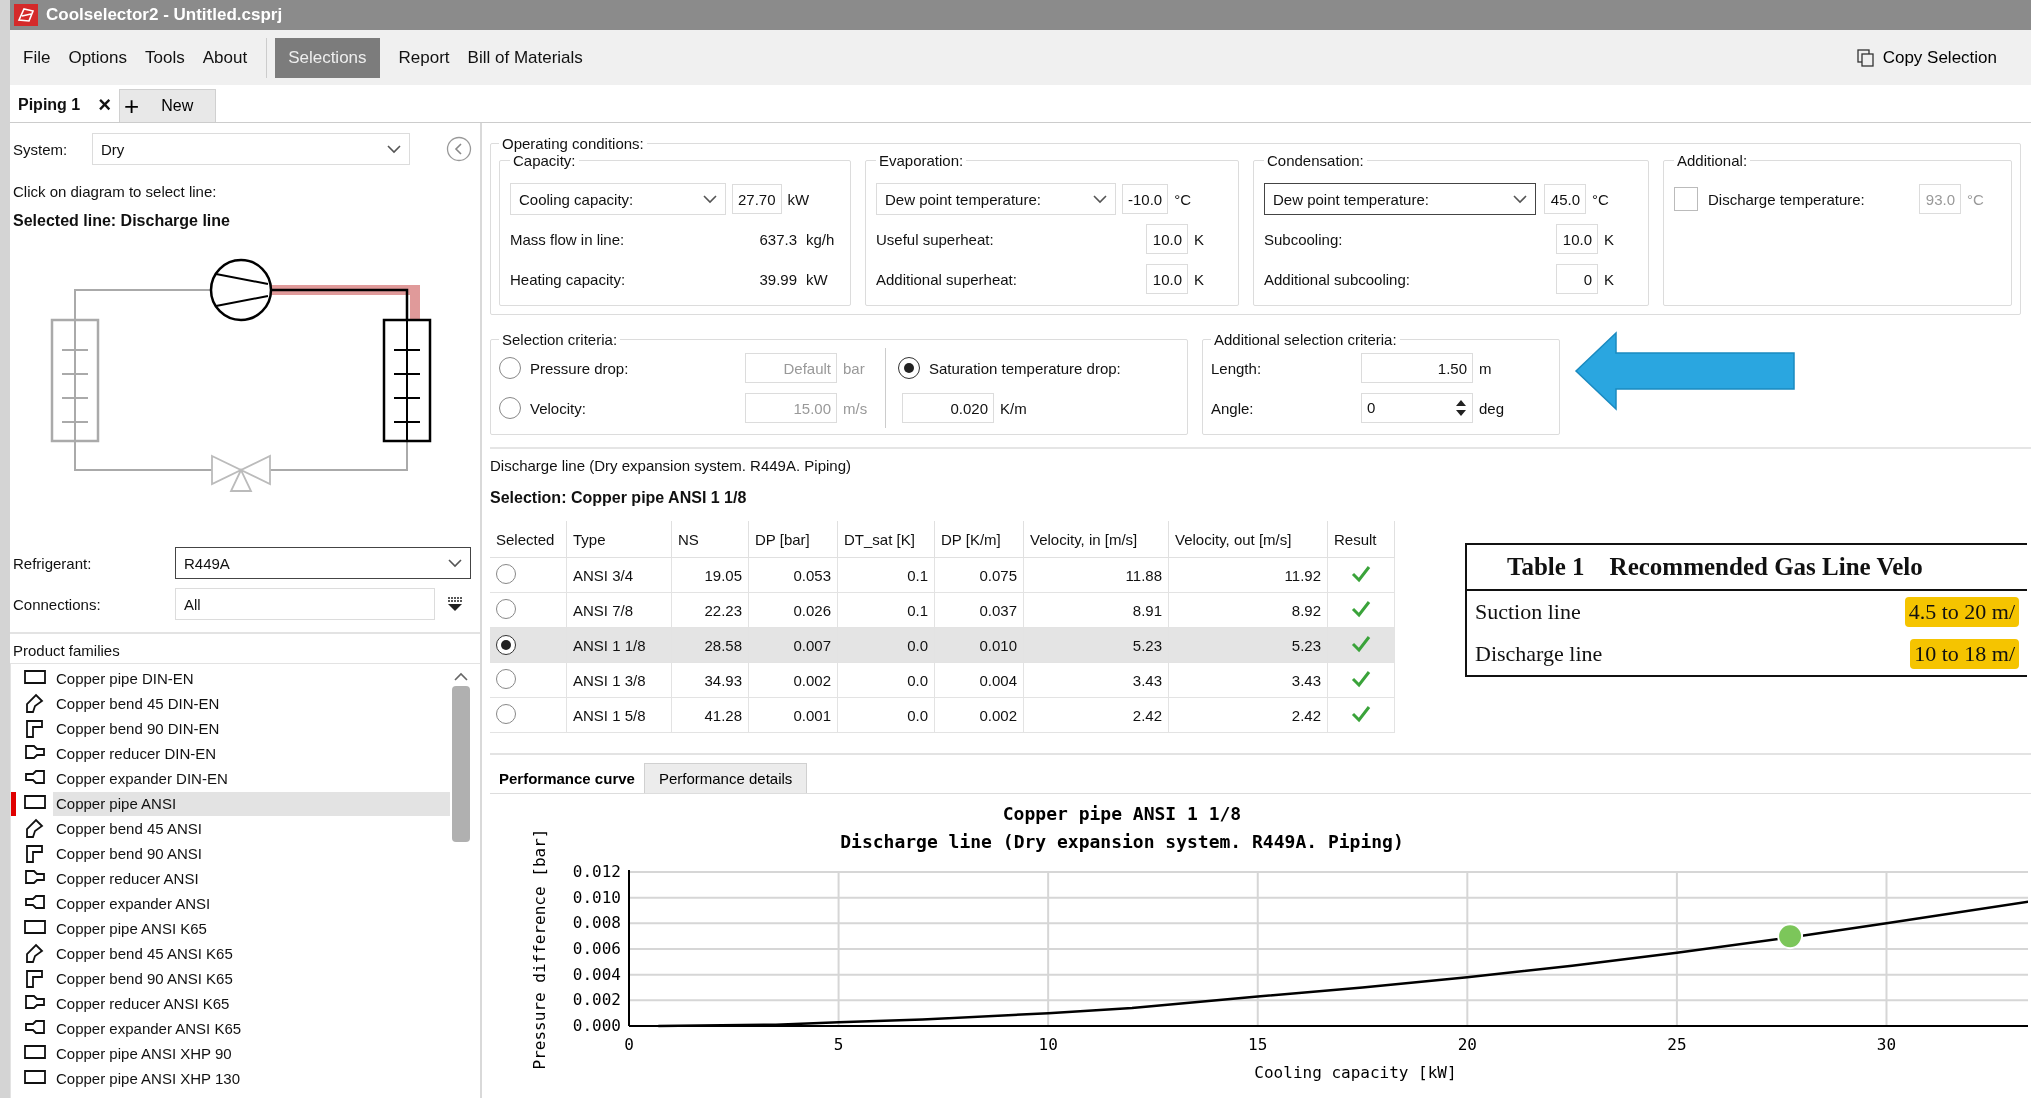 The image size is (2031, 1098). I want to click on unit-label: deg, so click(1492, 408).